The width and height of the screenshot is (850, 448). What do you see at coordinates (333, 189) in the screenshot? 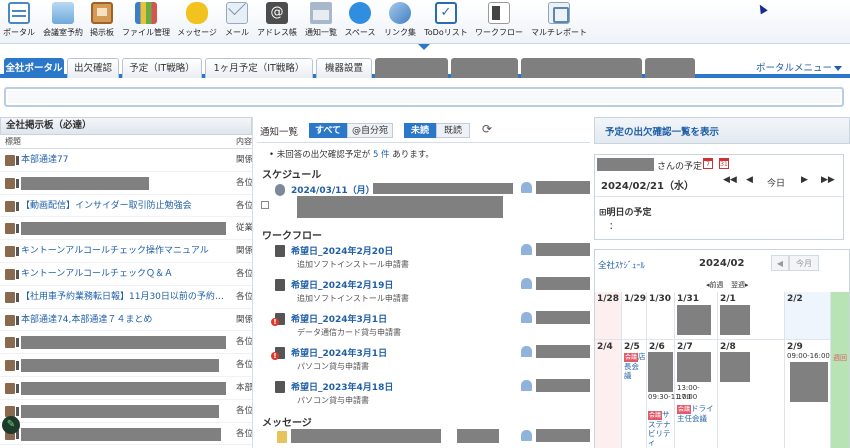
I see `schedule-notification-date: 2024/03/11（月）` at bounding box center [333, 189].